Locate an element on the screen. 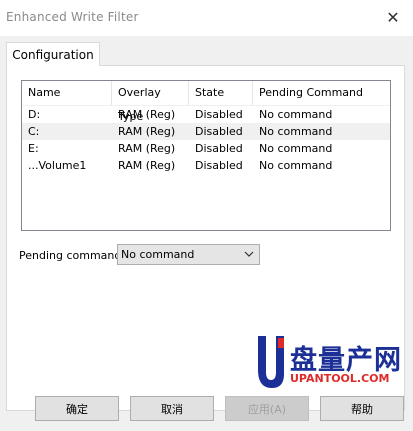 The image size is (413, 431). cell-name: D: is located at coordinates (34, 114).